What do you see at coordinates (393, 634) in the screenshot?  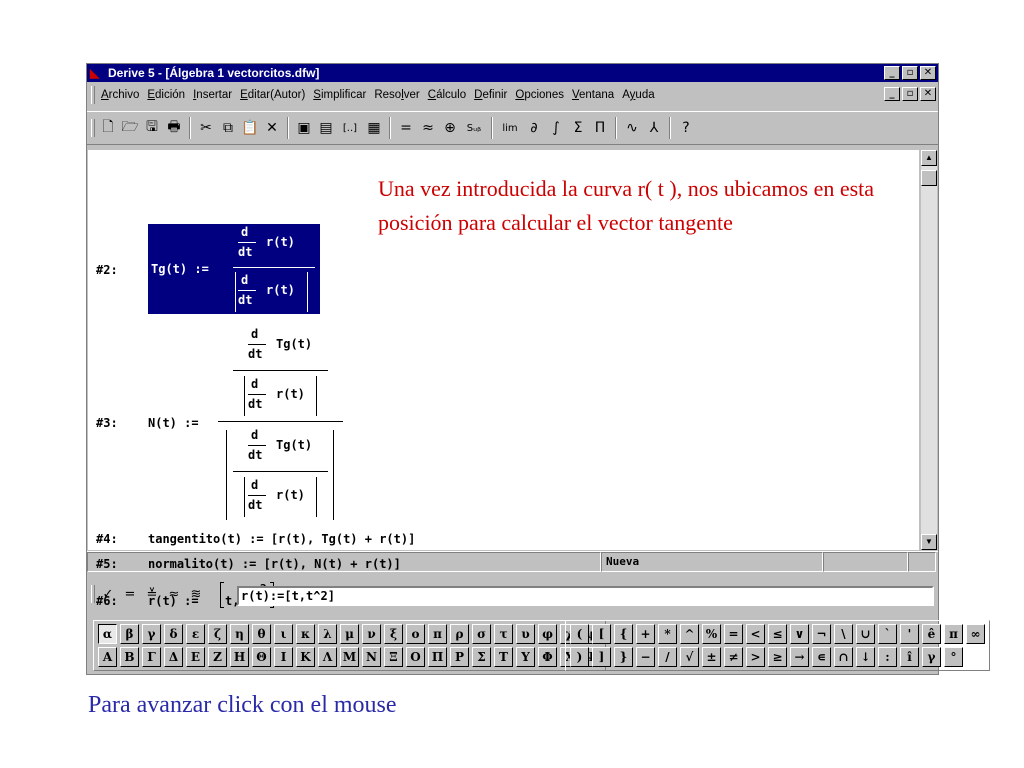 I see `symbol-key: ξ` at bounding box center [393, 634].